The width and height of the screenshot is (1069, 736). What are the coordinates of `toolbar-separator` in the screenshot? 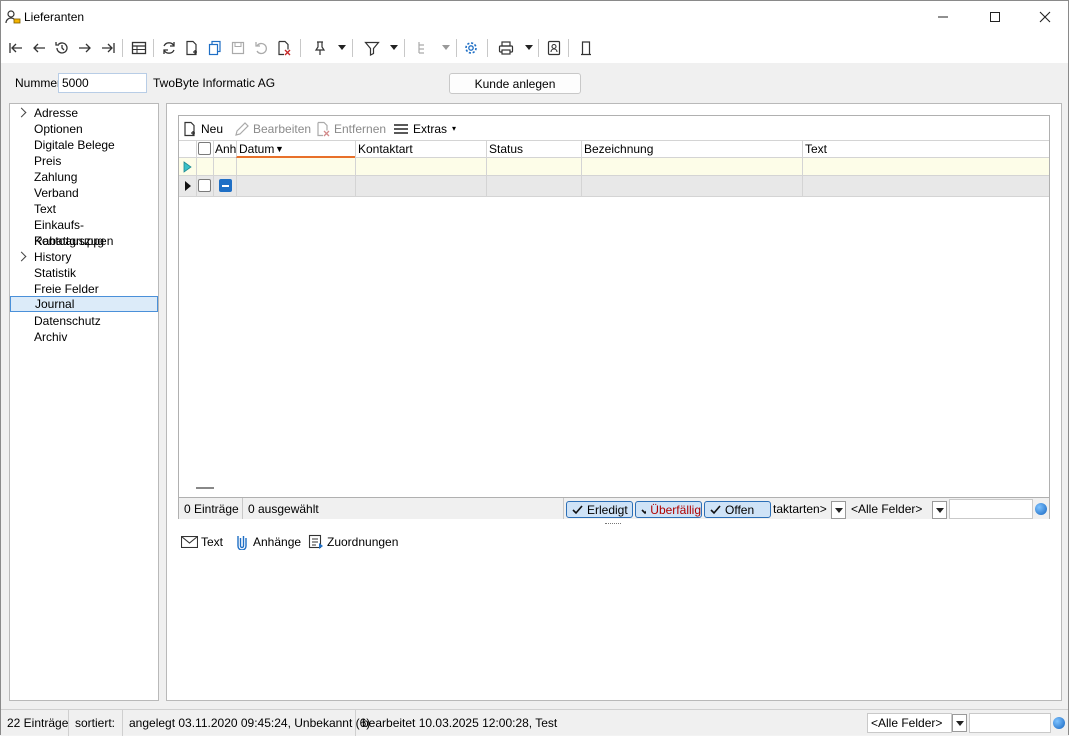 It's located at (487, 48).